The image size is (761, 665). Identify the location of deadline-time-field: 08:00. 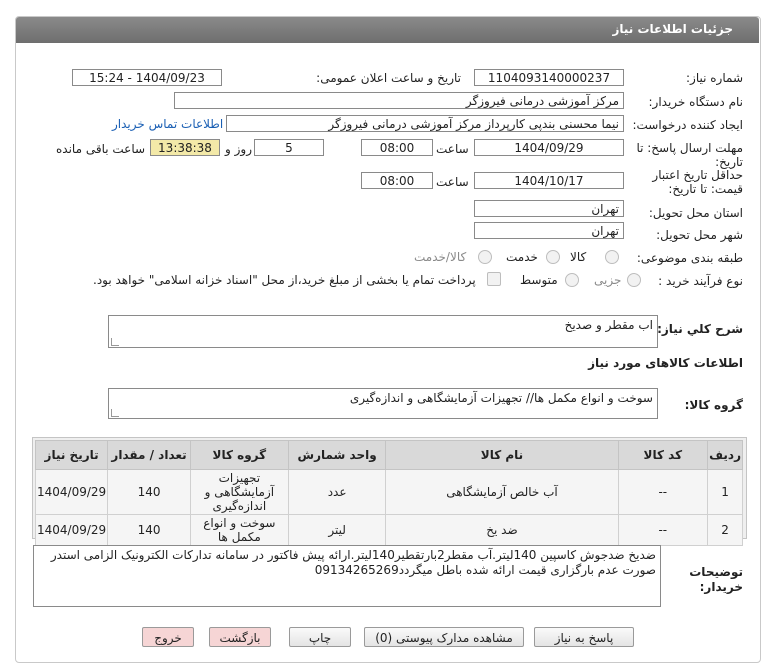
(397, 147).